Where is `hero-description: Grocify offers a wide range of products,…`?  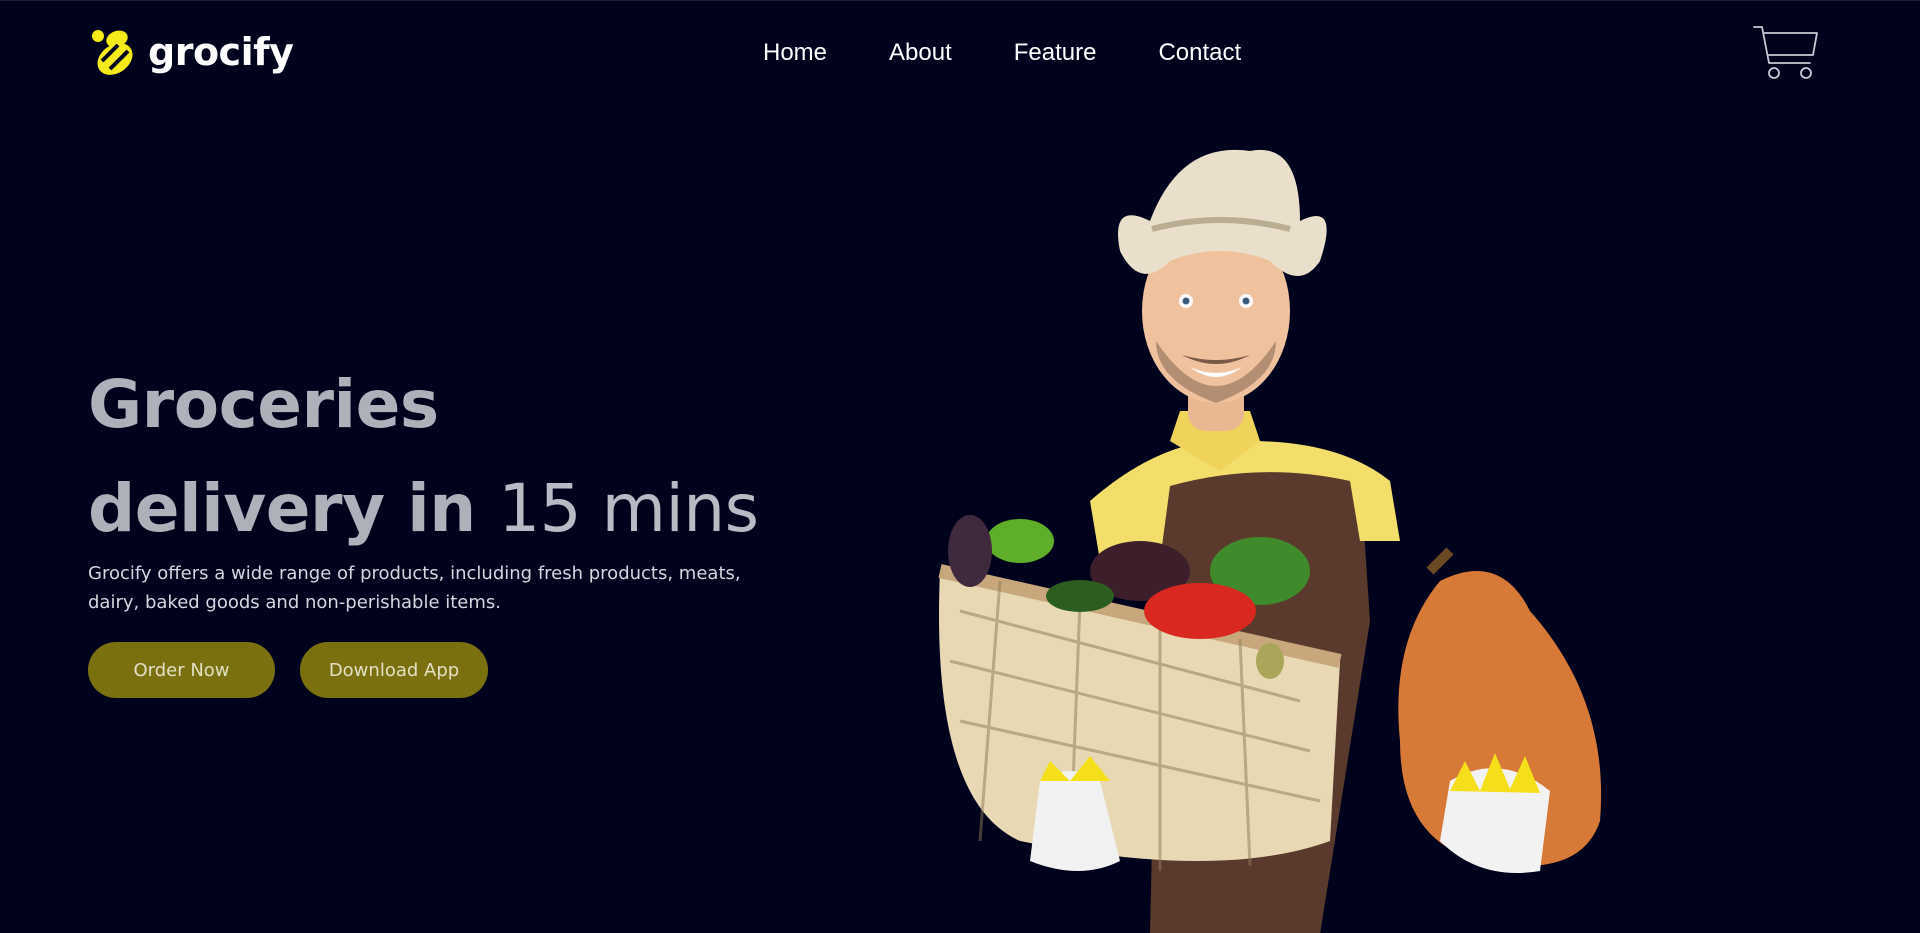
hero-description: Grocify offers a wide range of products,… is located at coordinates (414, 588).